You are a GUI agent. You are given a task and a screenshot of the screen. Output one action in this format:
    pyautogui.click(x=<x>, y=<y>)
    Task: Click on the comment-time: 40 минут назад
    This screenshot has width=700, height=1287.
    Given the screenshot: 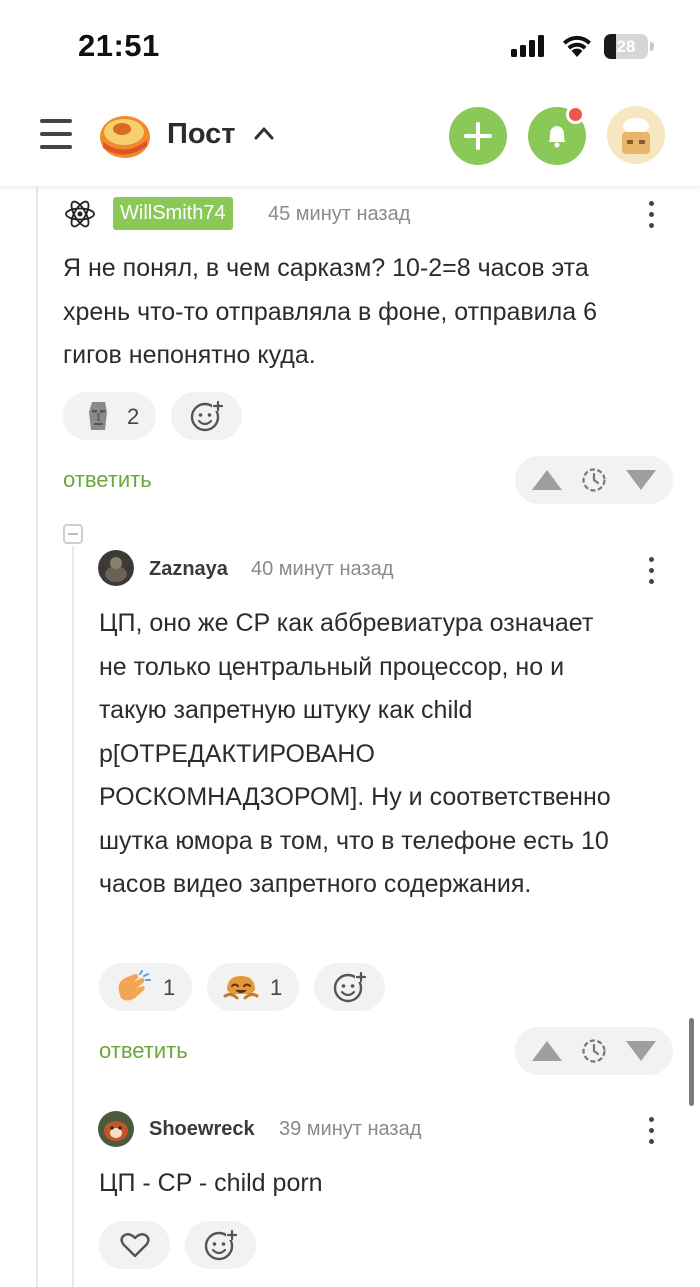 What is the action you would take?
    pyautogui.click(x=322, y=569)
    